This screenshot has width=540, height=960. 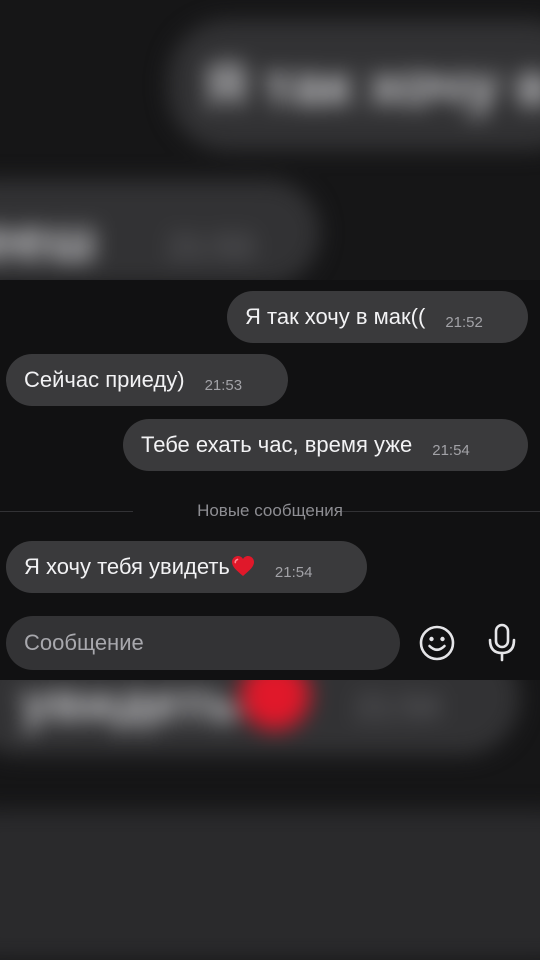 What do you see at coordinates (242, 566) in the screenshot?
I see `heart-icon` at bounding box center [242, 566].